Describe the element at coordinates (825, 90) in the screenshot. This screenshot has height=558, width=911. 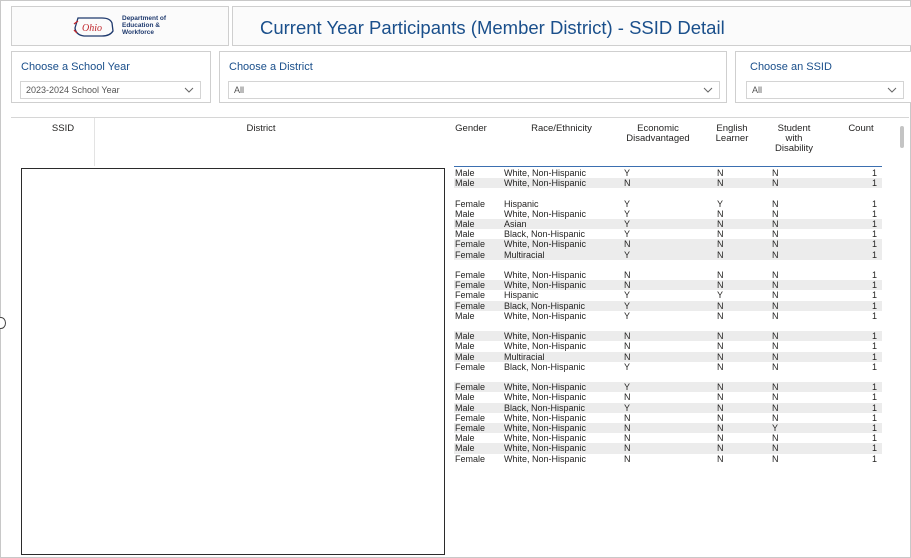
I see `ssid-dropdown: All` at that location.